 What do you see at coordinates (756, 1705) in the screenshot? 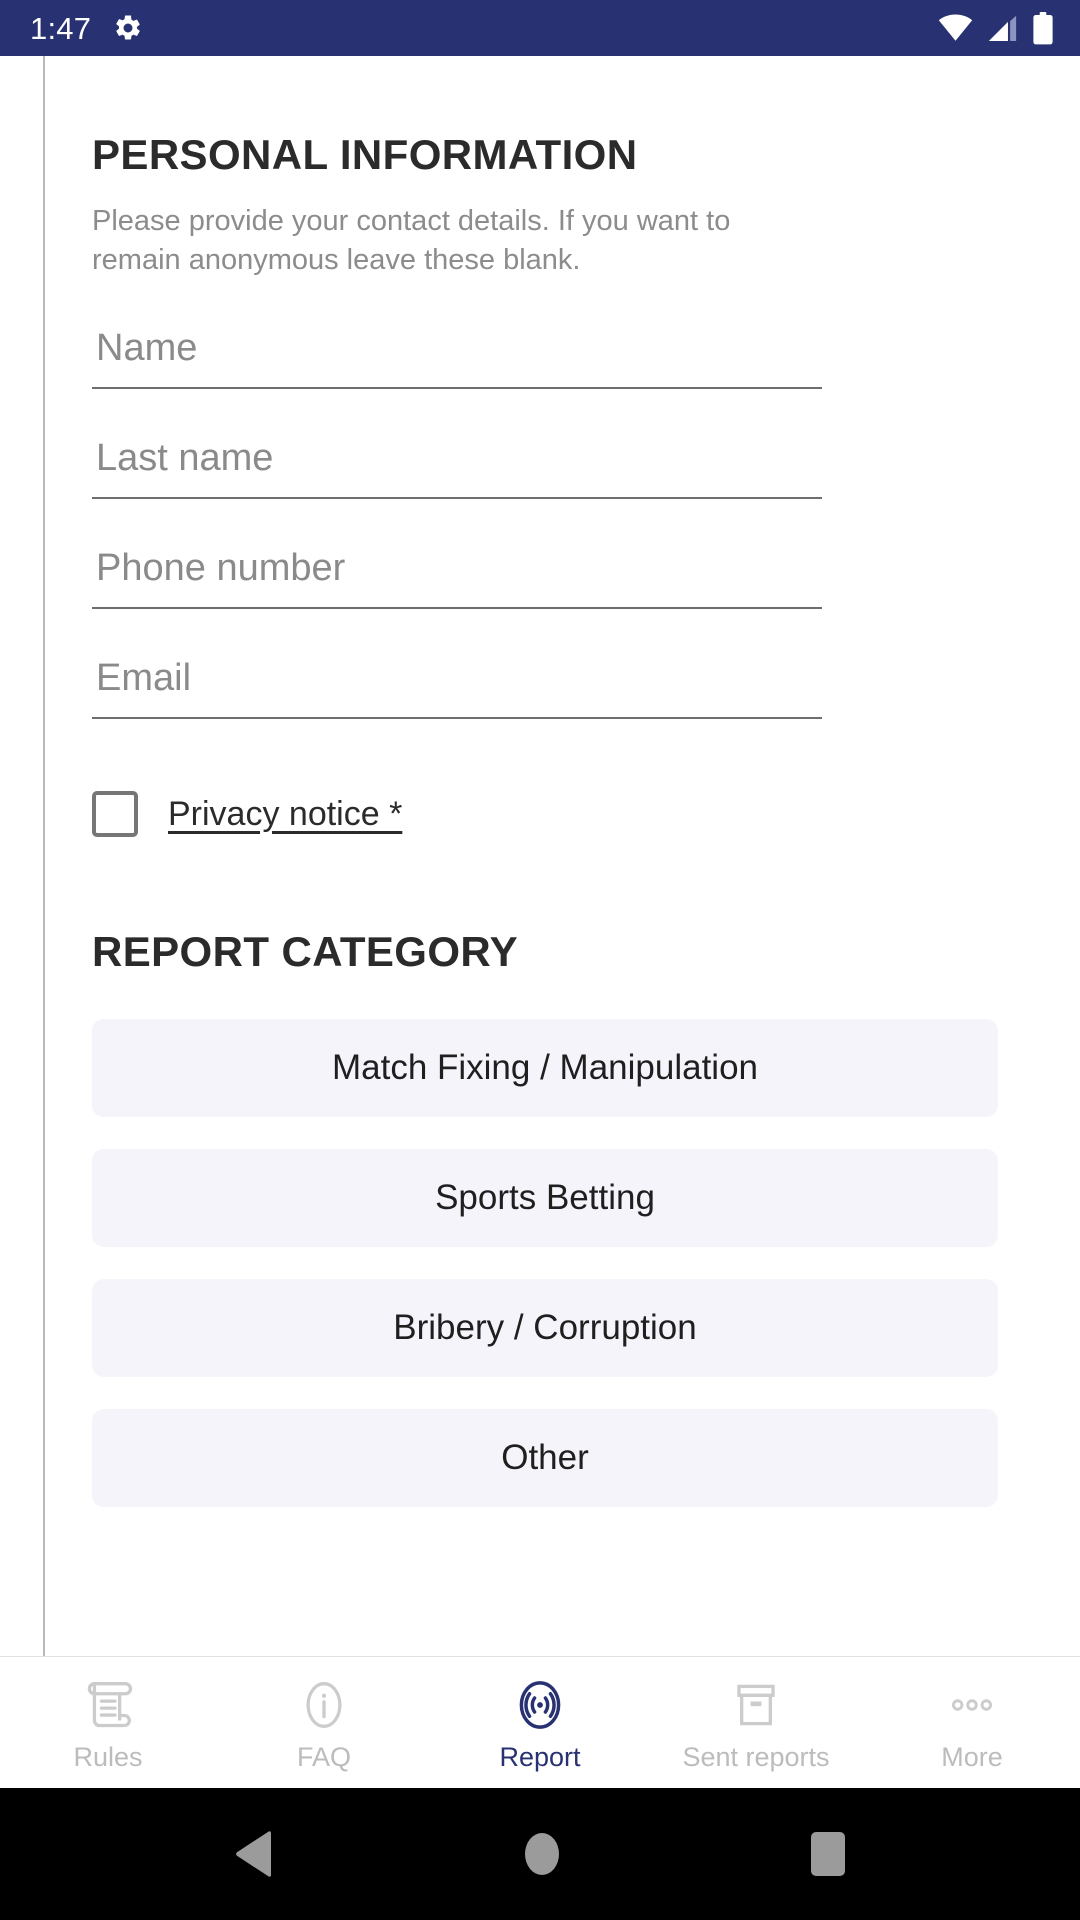
I see `archive-box-icon` at bounding box center [756, 1705].